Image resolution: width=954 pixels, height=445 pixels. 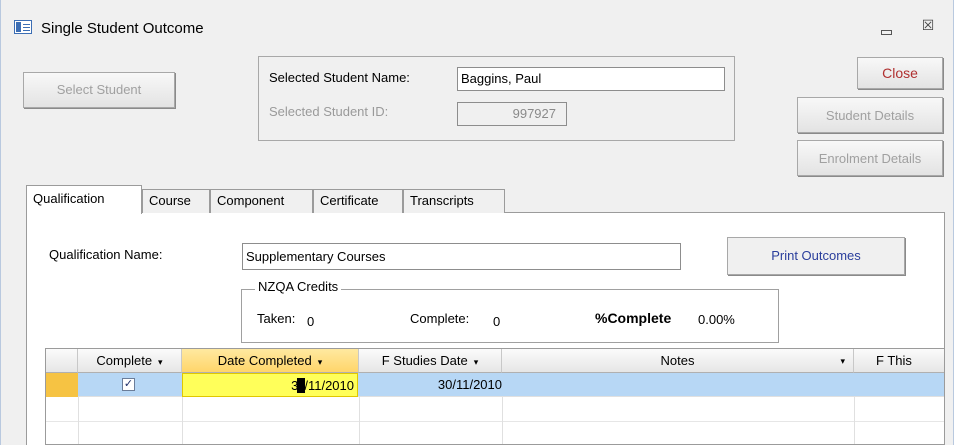 What do you see at coordinates (477, 22) in the screenshot?
I see `title-bar: Single Student Outcome ☒` at bounding box center [477, 22].